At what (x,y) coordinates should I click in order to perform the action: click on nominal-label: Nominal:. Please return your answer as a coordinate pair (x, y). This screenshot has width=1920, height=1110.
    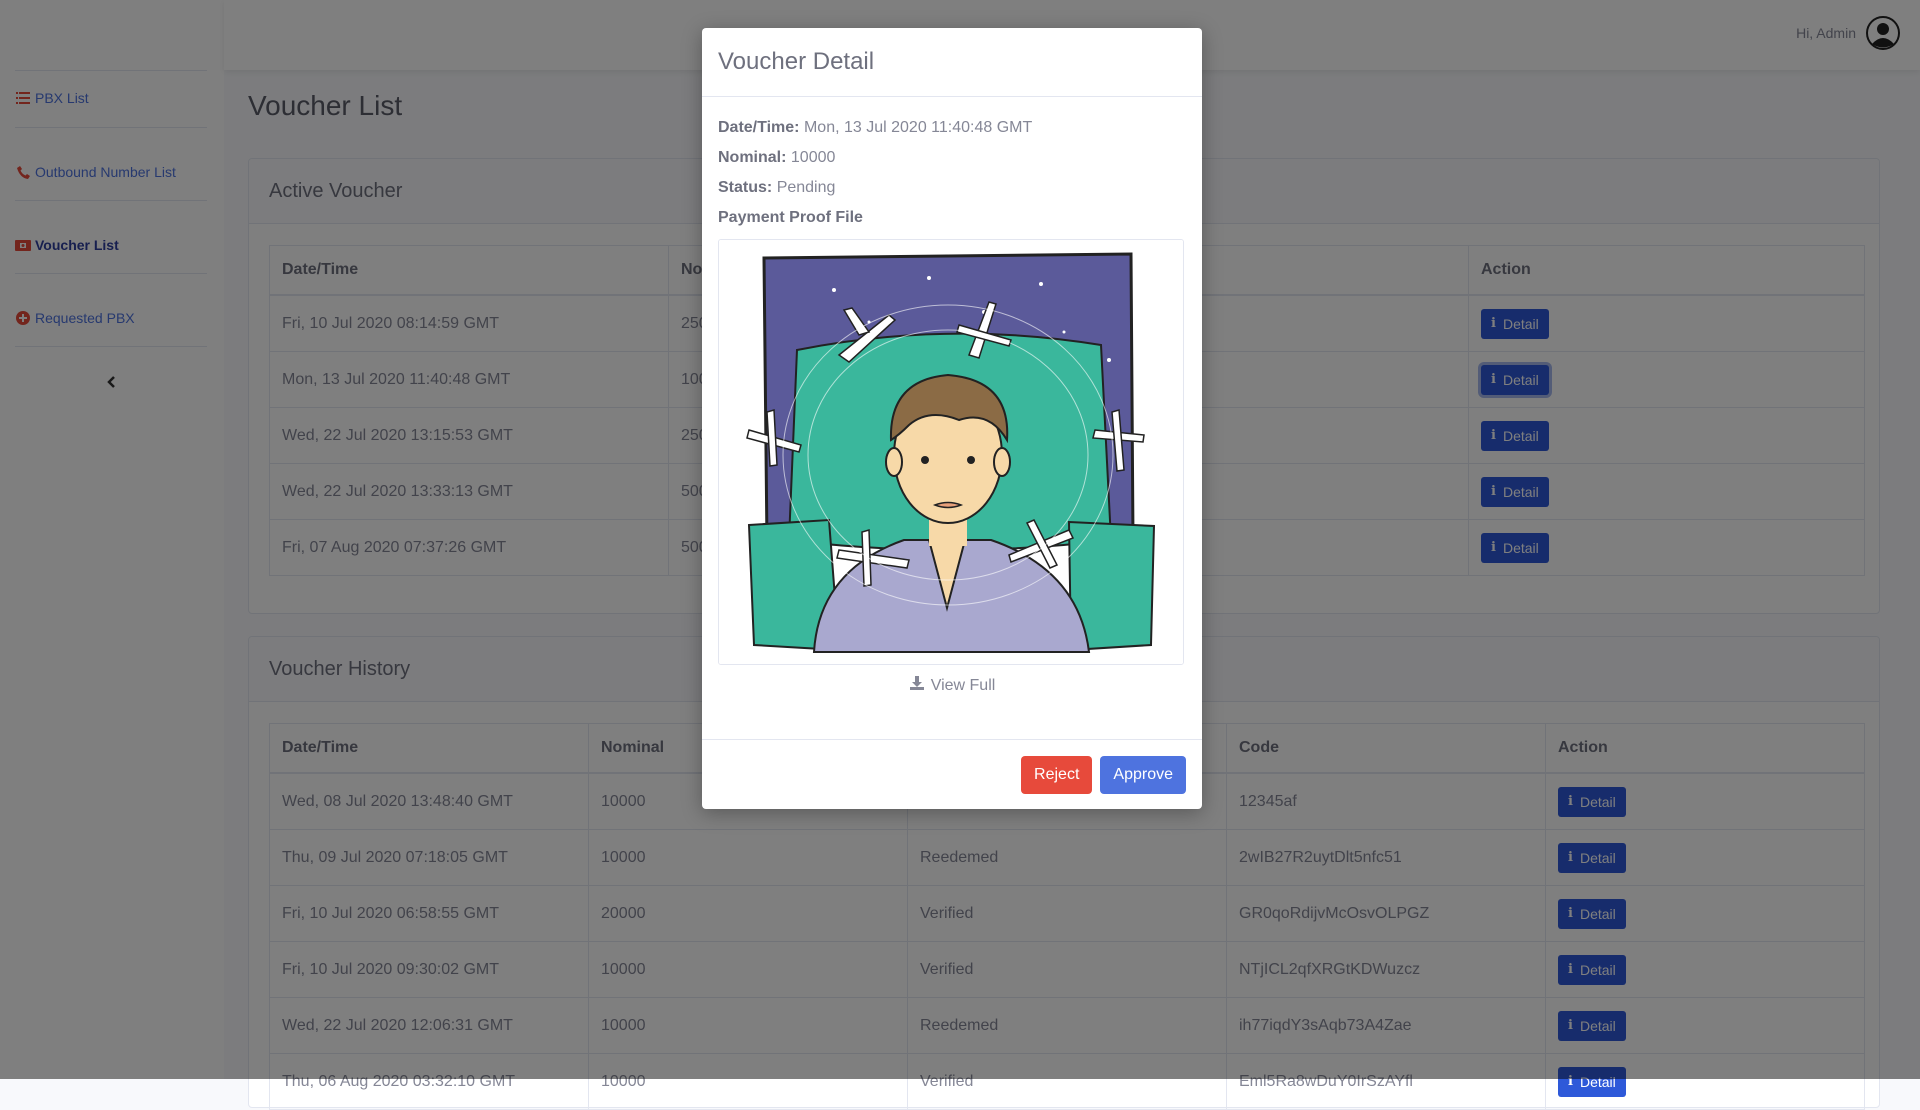
    Looking at the image, I should click on (752, 157).